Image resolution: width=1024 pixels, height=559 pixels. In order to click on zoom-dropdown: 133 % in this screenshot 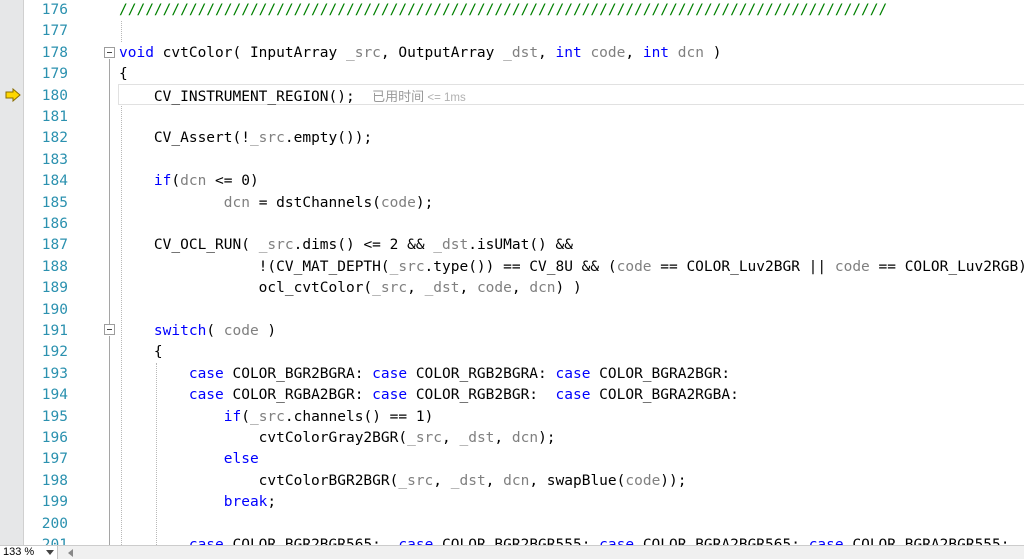, I will do `click(29, 552)`.